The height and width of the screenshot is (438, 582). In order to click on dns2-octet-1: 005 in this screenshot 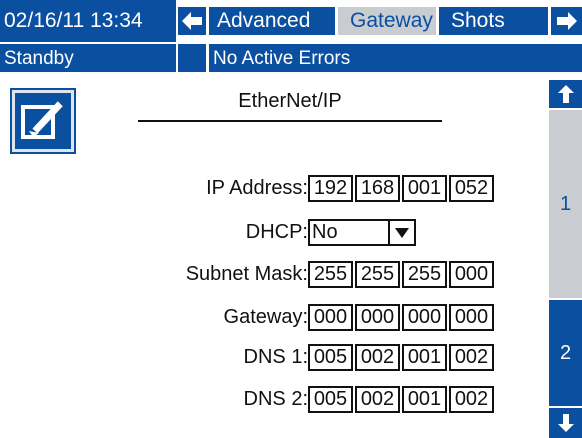, I will do `click(330, 399)`.